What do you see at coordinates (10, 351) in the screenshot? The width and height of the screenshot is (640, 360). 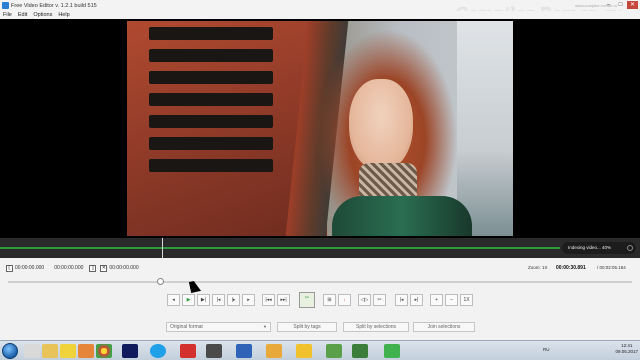 I see `start-button` at bounding box center [10, 351].